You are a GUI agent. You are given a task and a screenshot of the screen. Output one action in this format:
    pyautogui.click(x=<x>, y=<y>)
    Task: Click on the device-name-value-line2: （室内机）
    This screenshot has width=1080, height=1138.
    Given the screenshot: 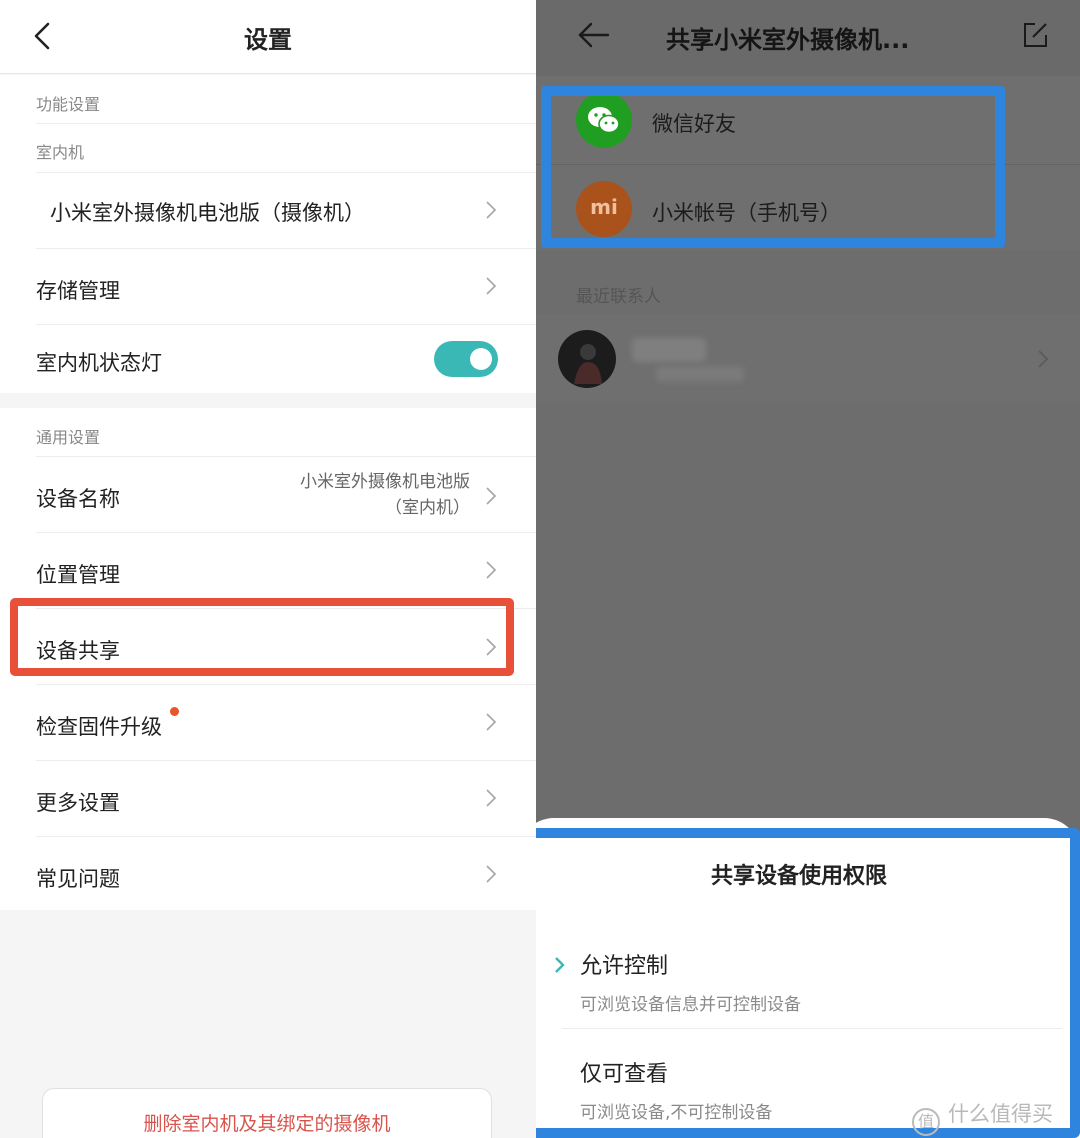 What is the action you would take?
    pyautogui.click(x=427, y=508)
    